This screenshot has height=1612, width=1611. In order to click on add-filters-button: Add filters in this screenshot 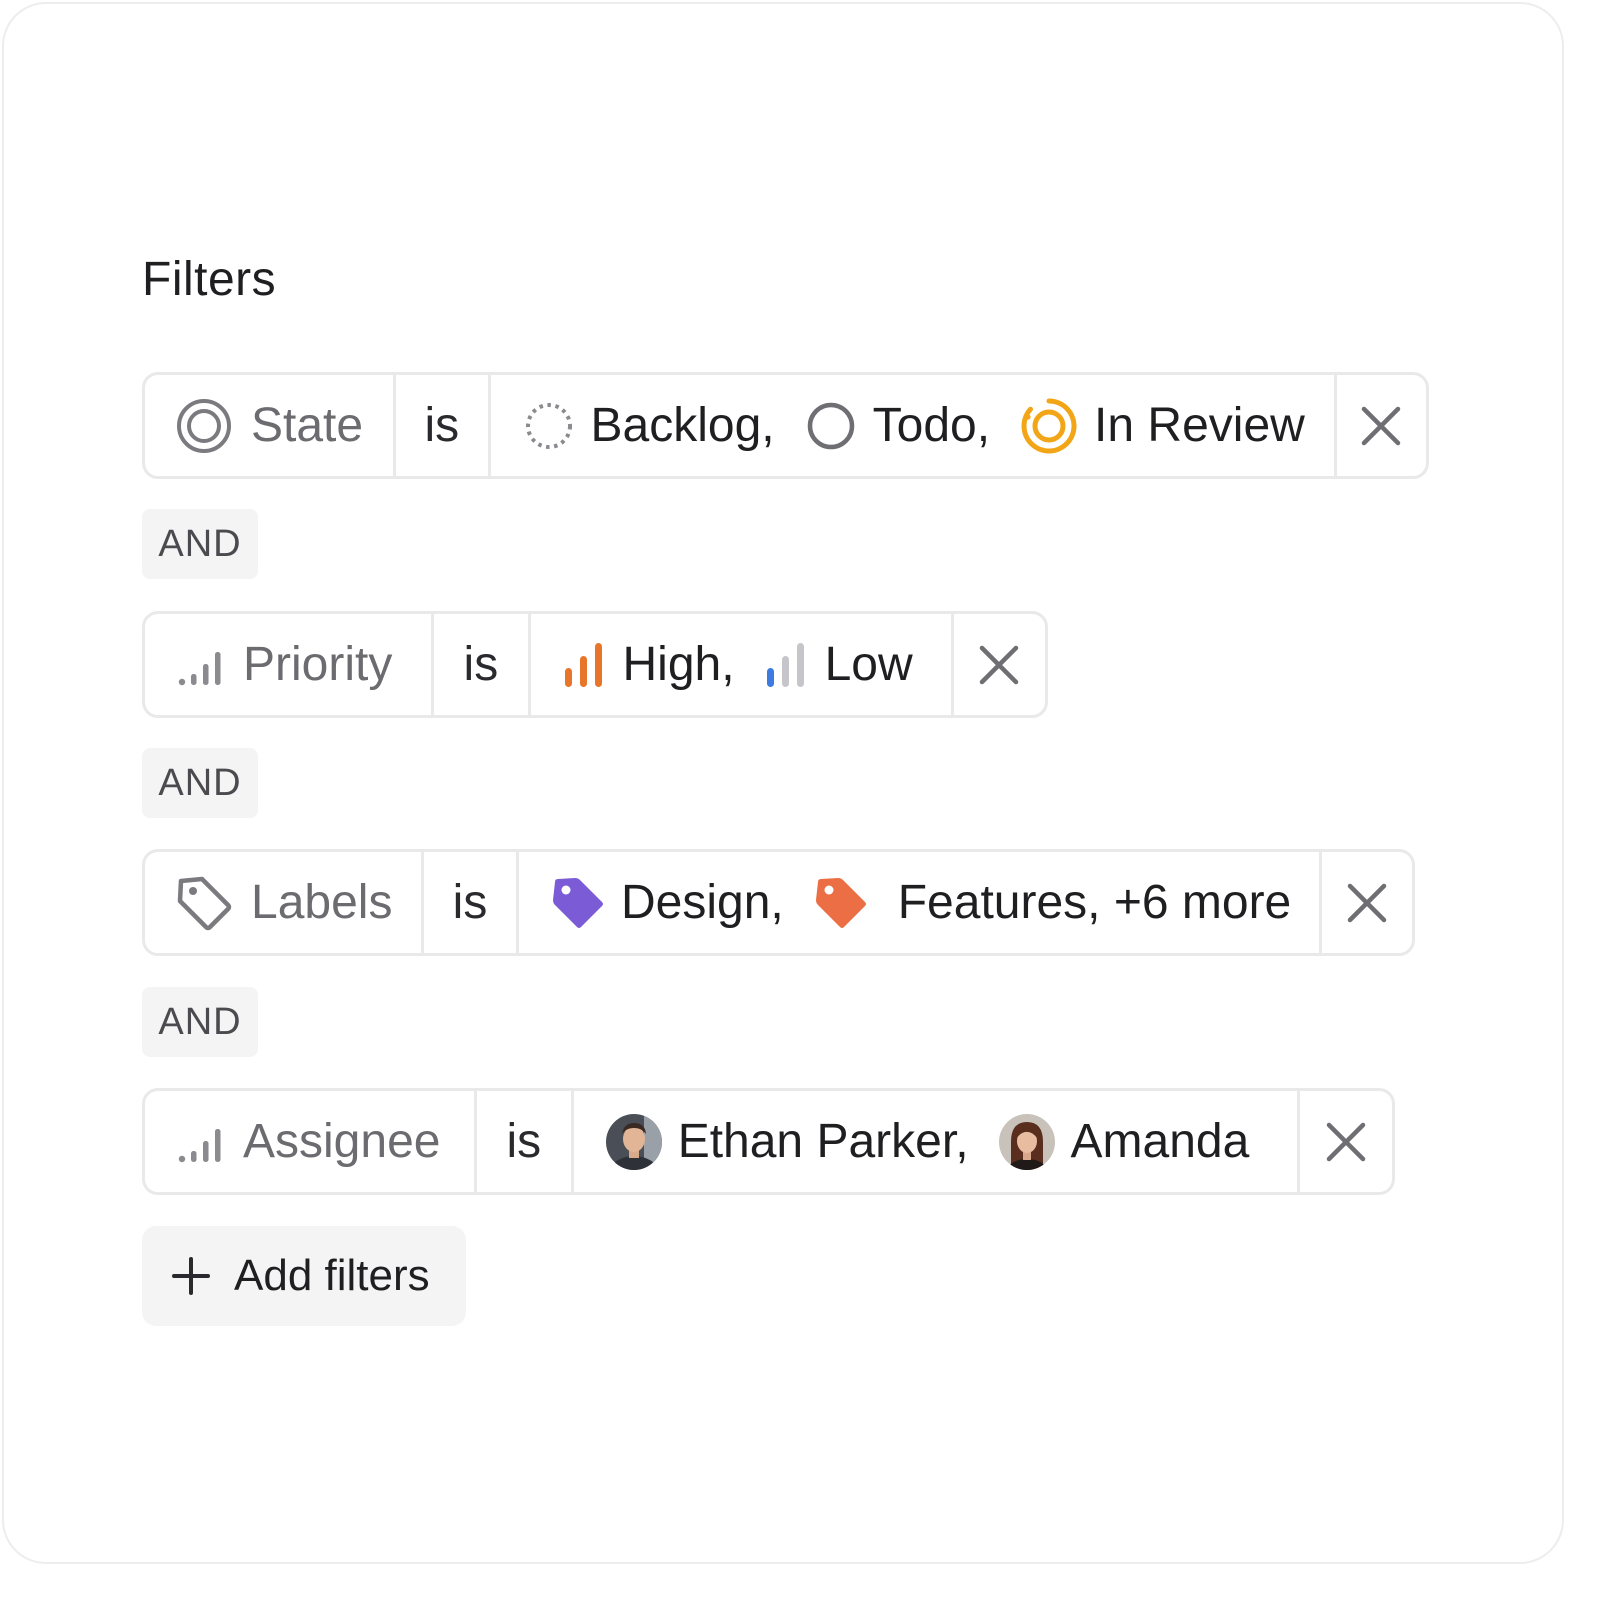, I will do `click(304, 1276)`.